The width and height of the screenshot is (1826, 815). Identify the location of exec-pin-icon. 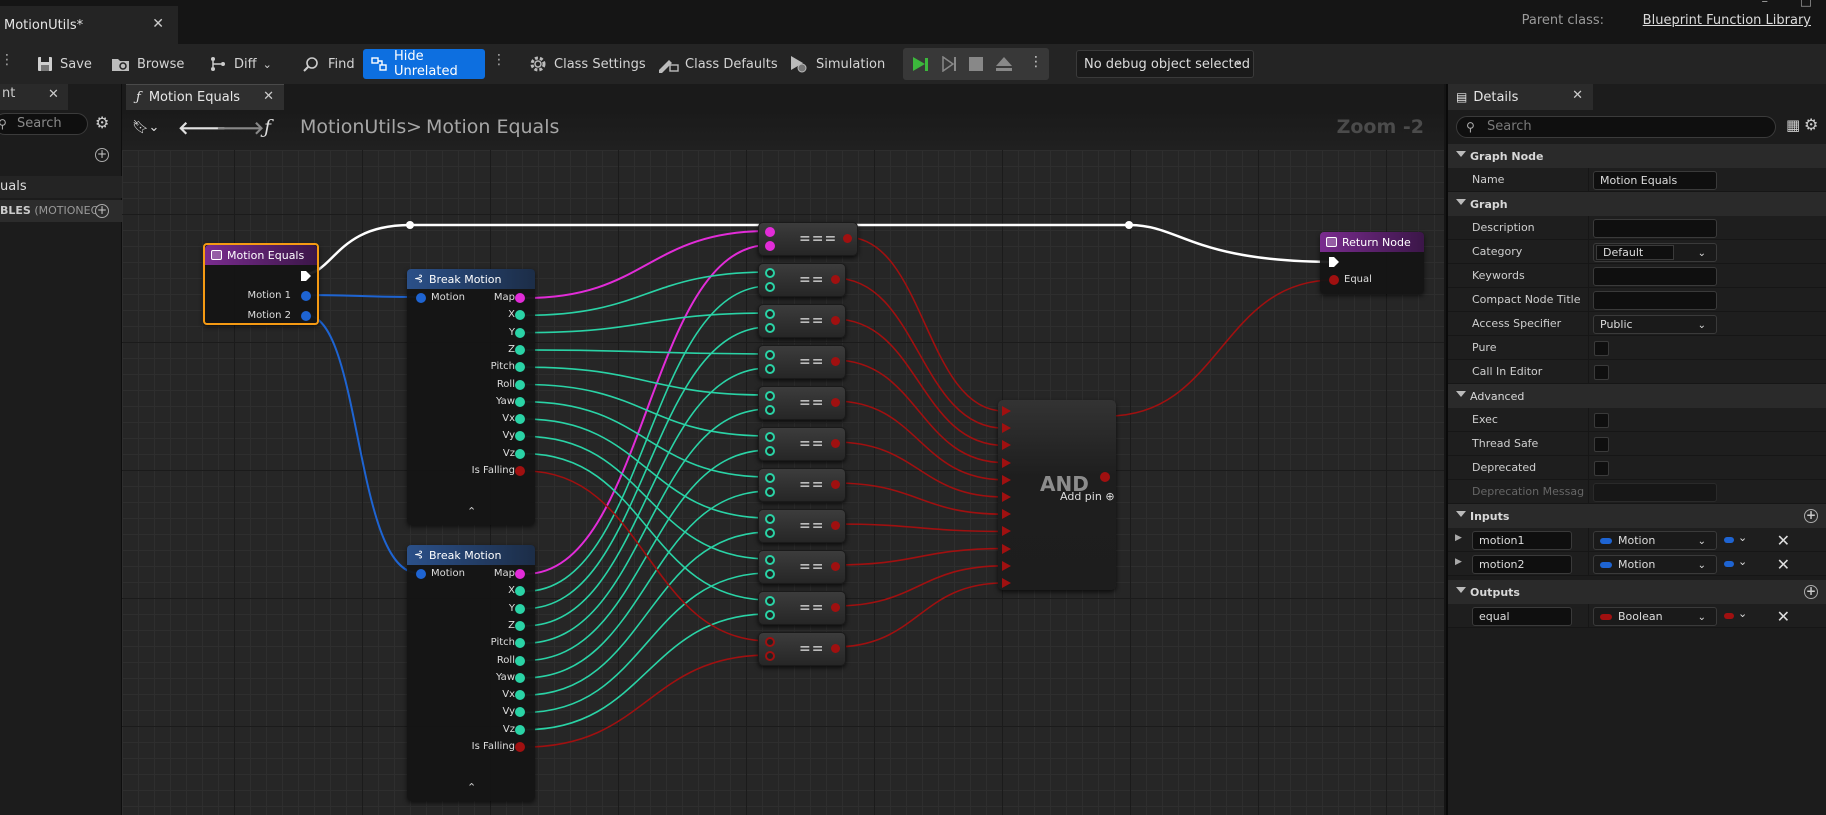
(1334, 262).